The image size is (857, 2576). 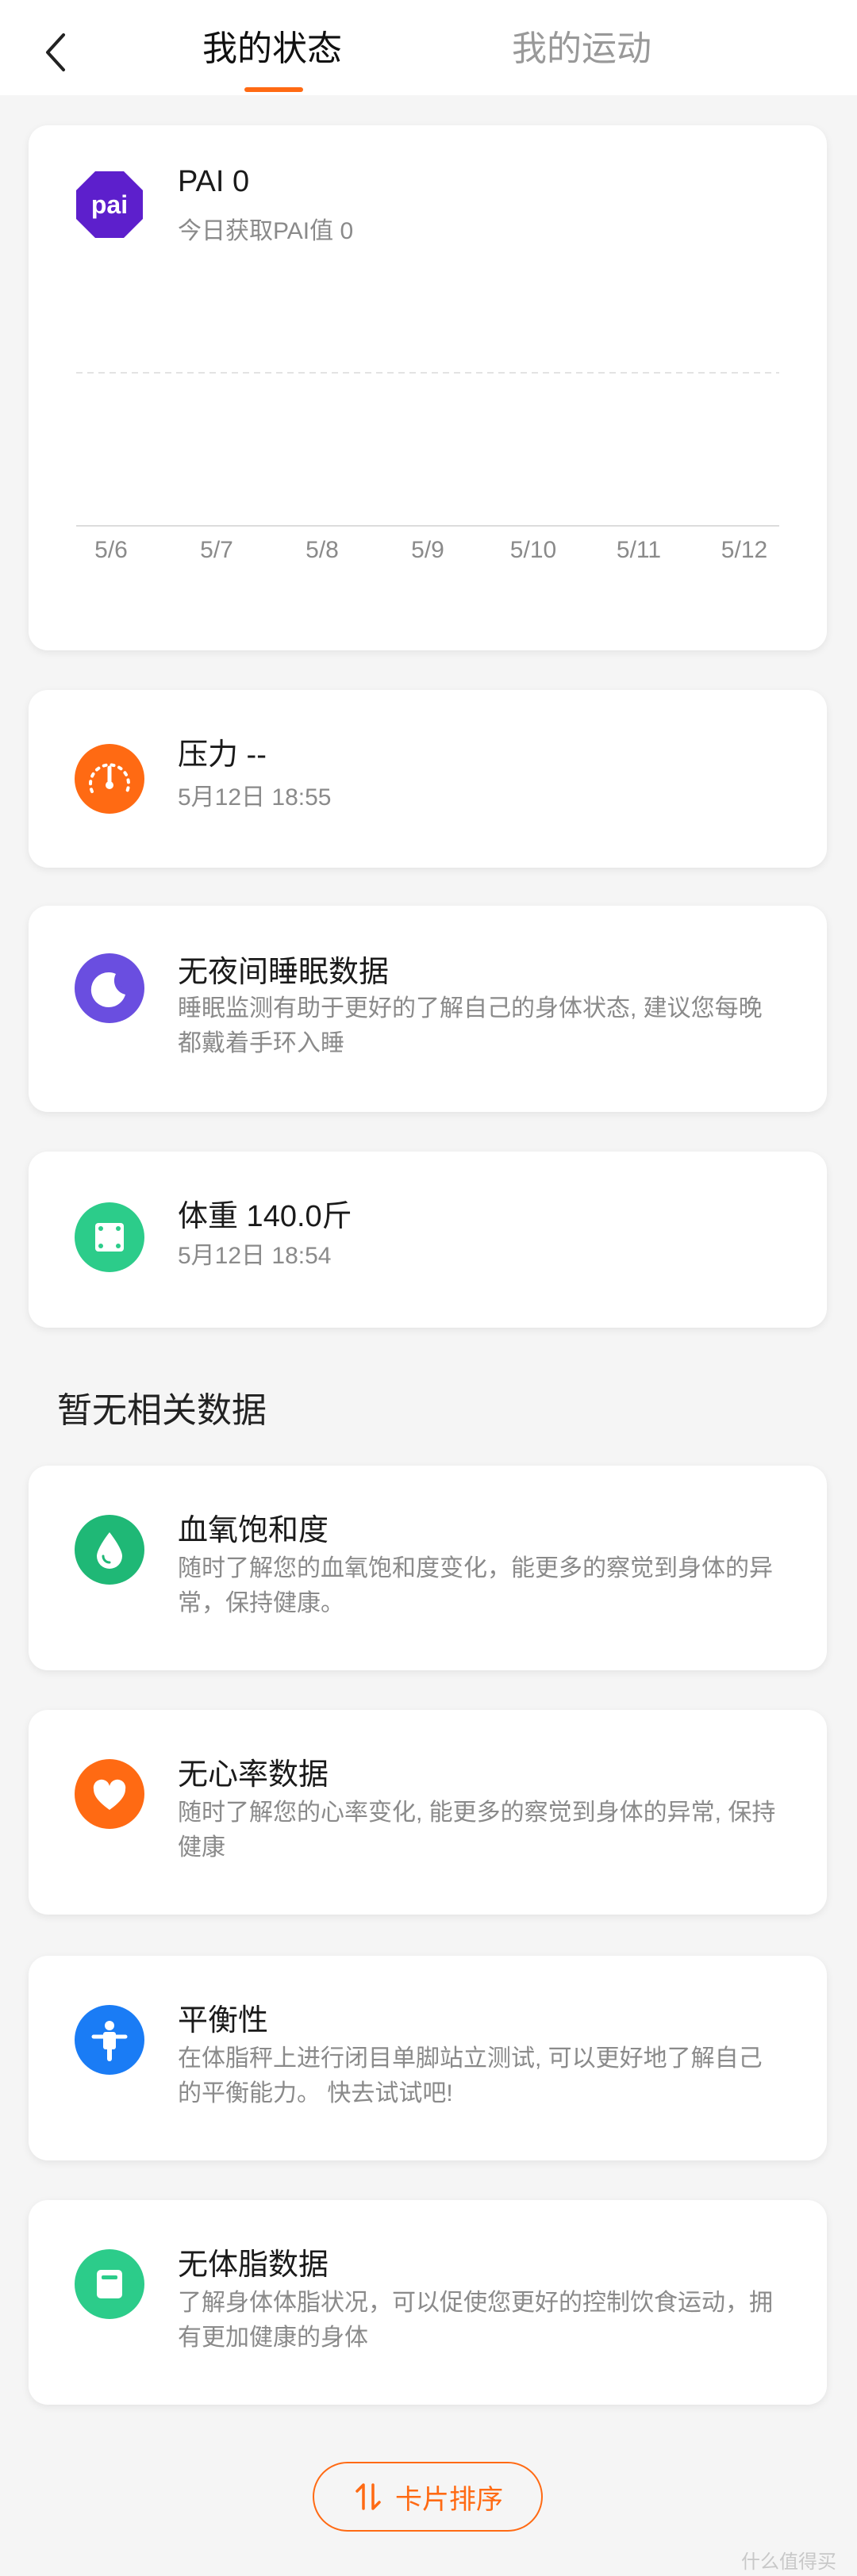 What do you see at coordinates (109, 2040) in the screenshot?
I see `person-balance-icon` at bounding box center [109, 2040].